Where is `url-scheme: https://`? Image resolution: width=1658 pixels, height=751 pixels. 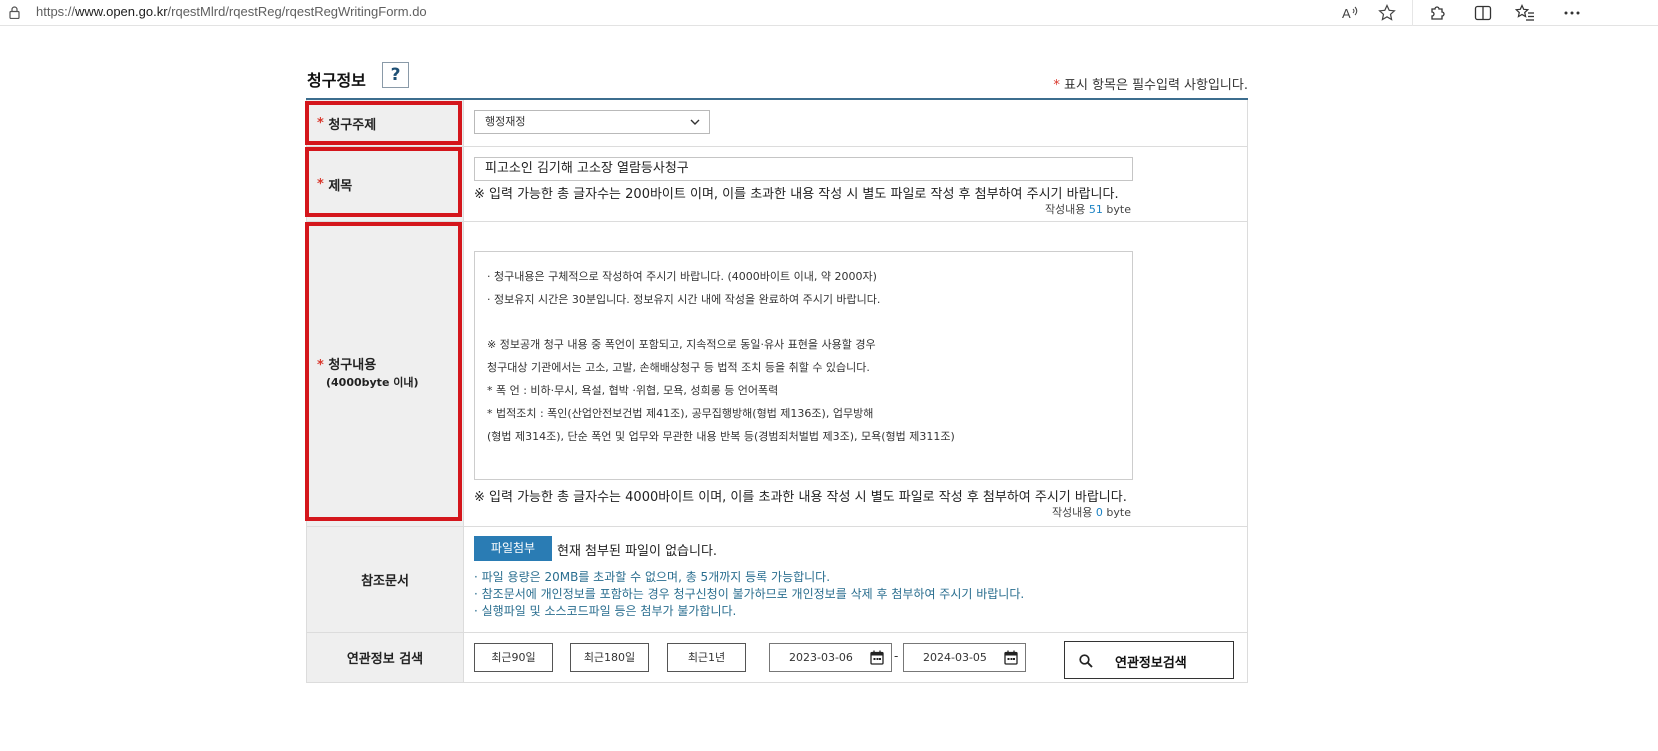 url-scheme: https:// is located at coordinates (56, 11).